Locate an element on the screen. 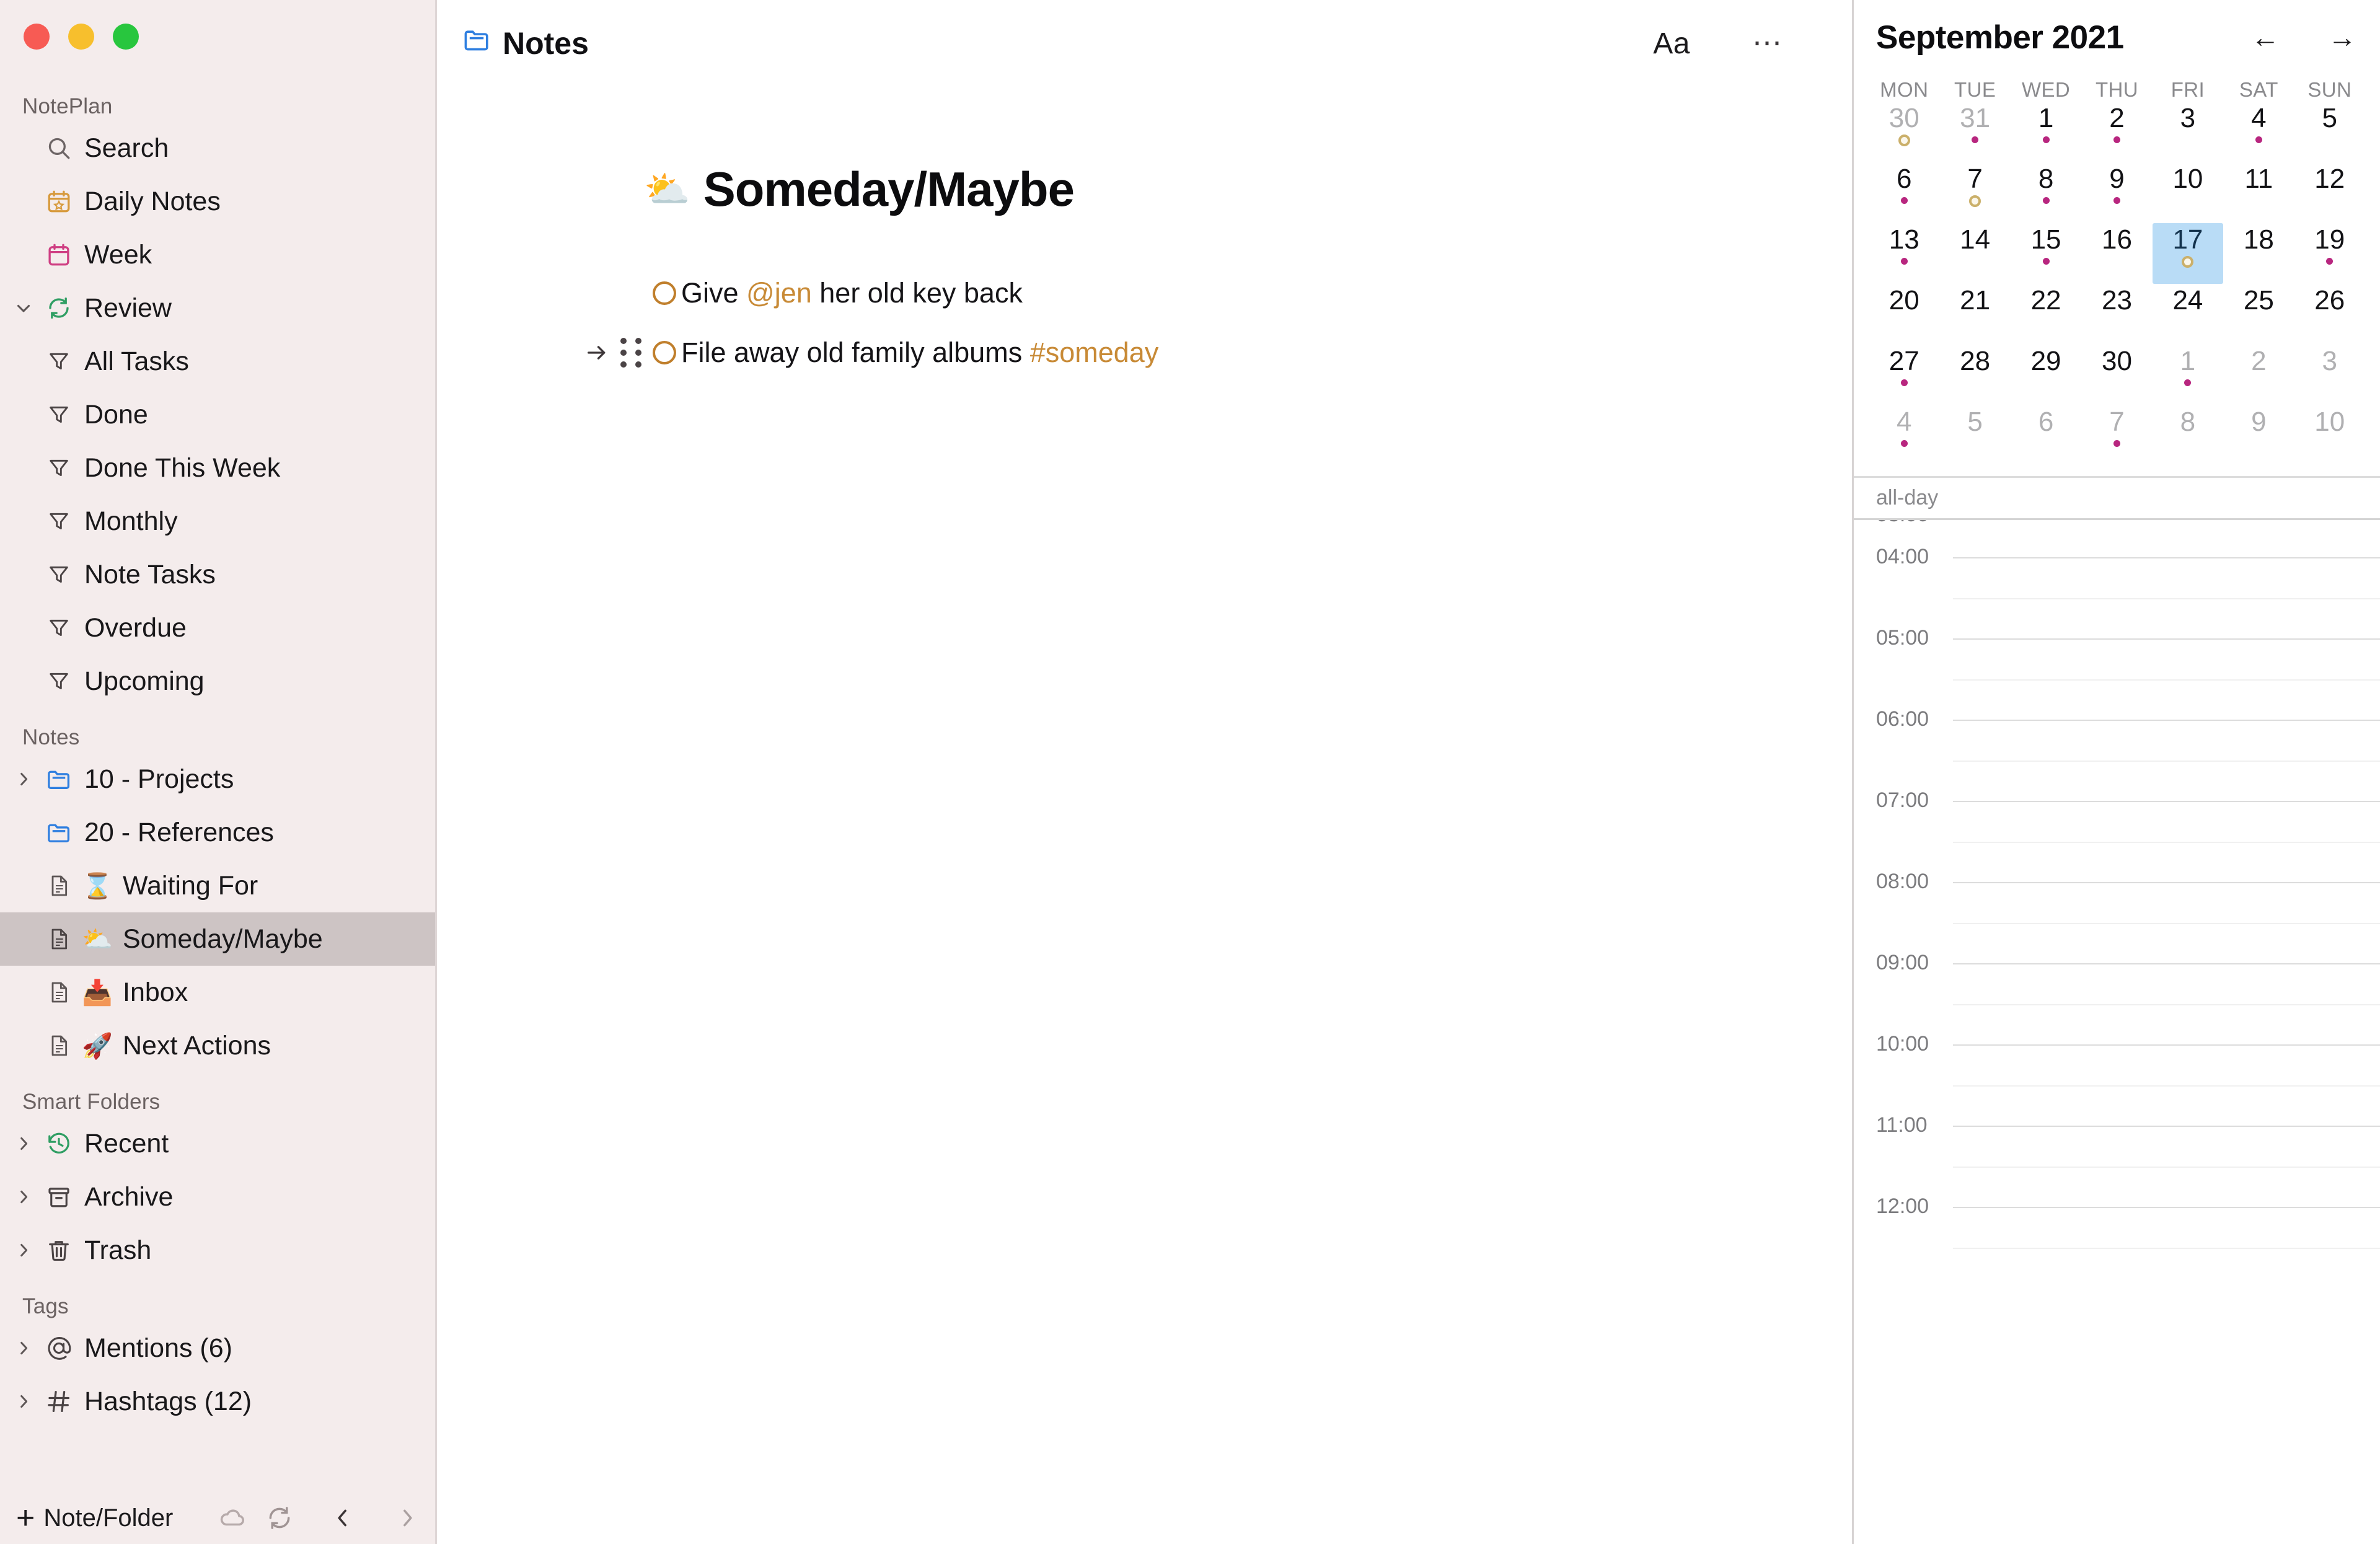  sync-icon is located at coordinates (279, 1518).